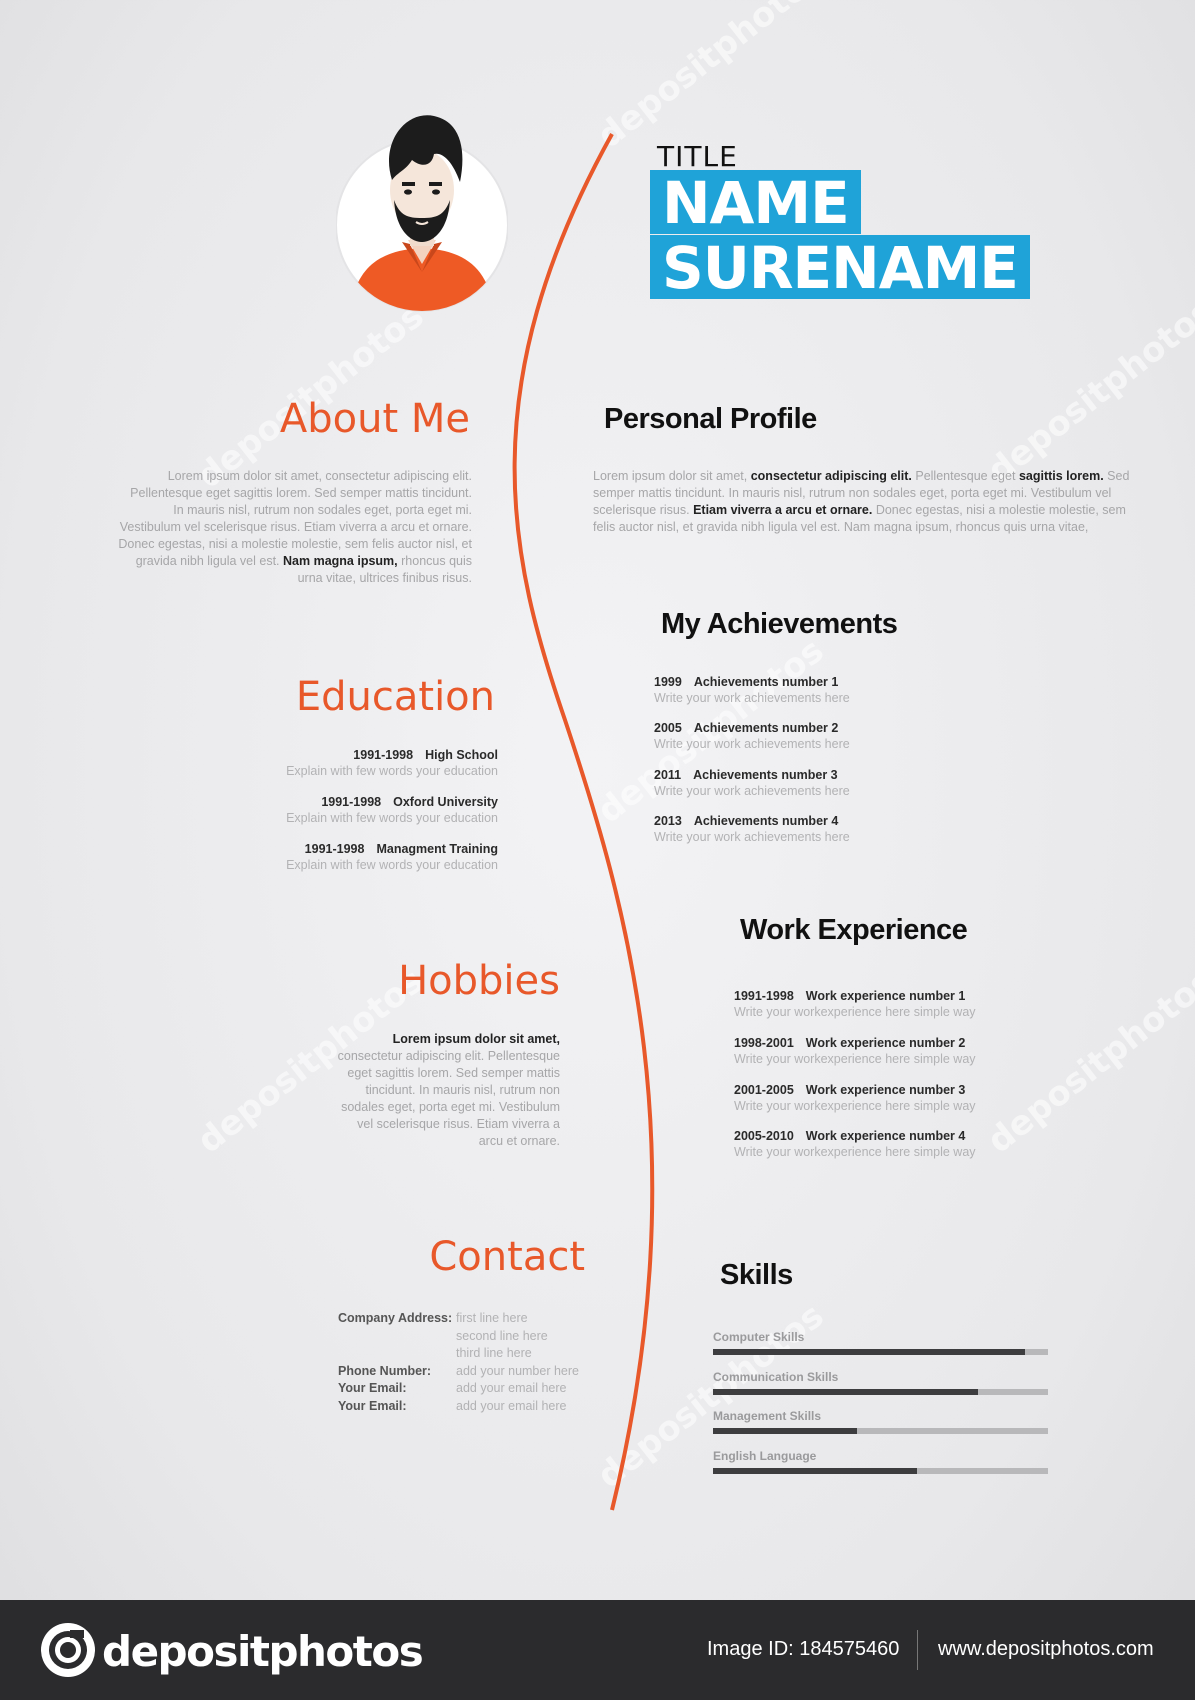 This screenshot has height=1700, width=1195. I want to click on contact-heading: Contact, so click(507, 1257).